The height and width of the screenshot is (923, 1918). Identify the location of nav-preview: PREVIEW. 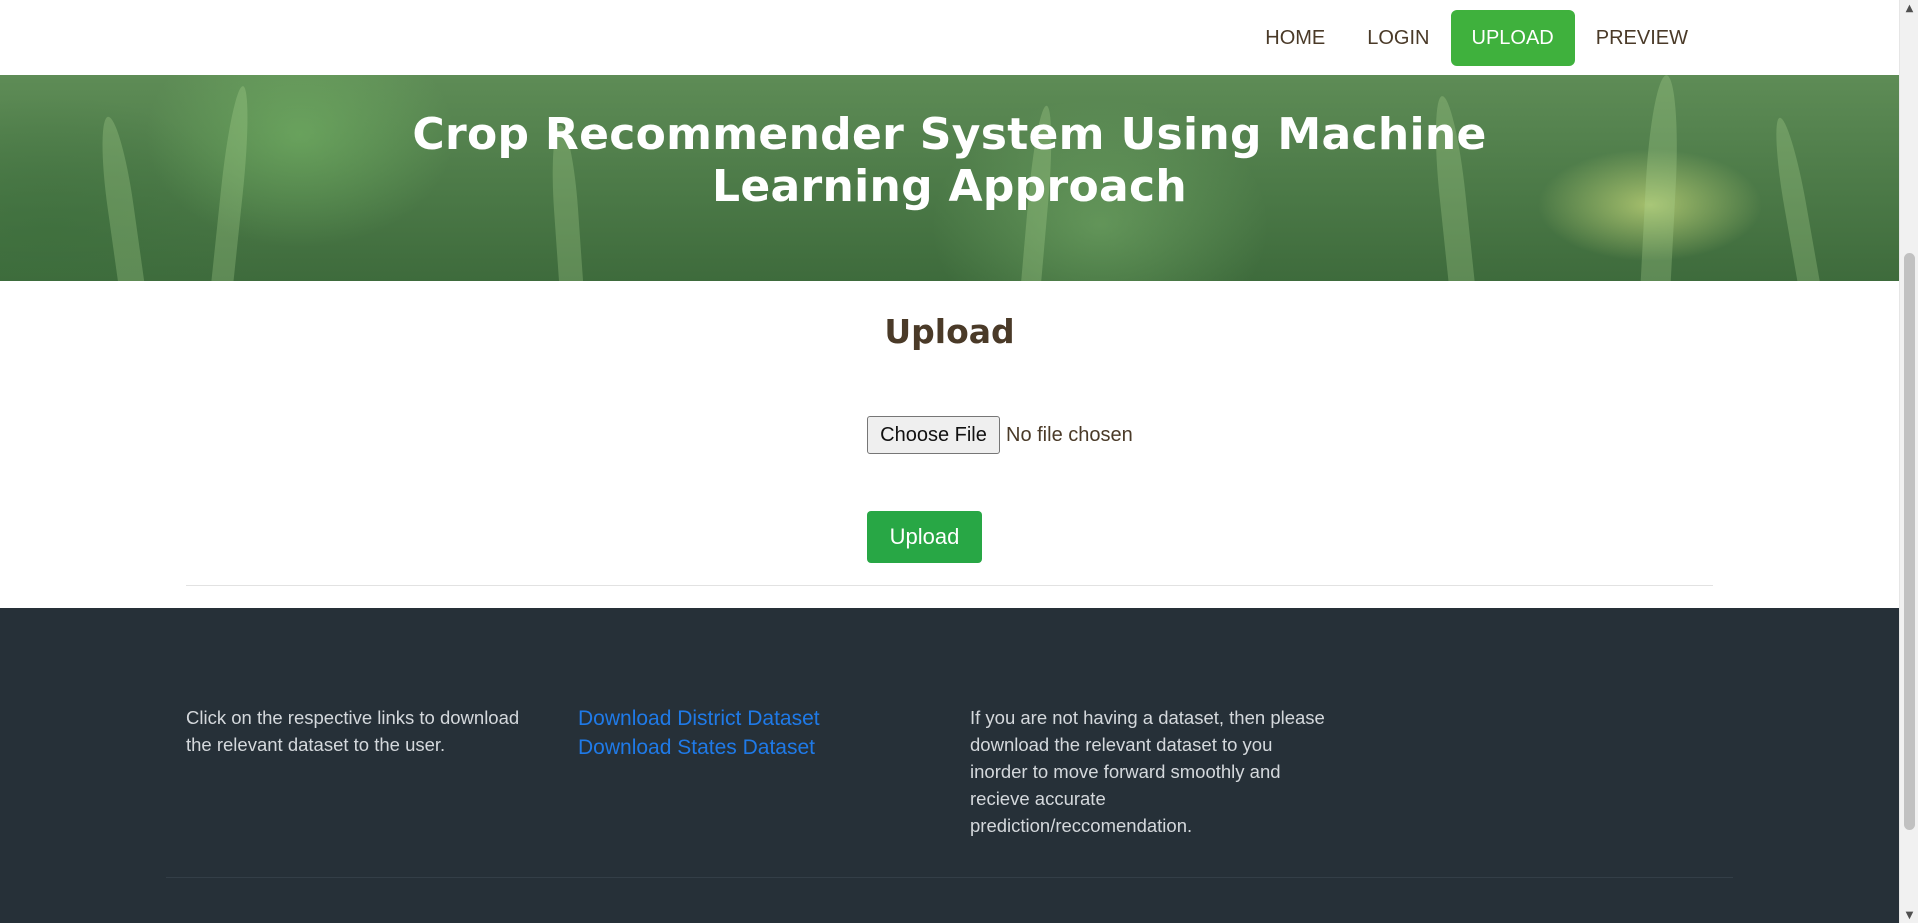
(1642, 38).